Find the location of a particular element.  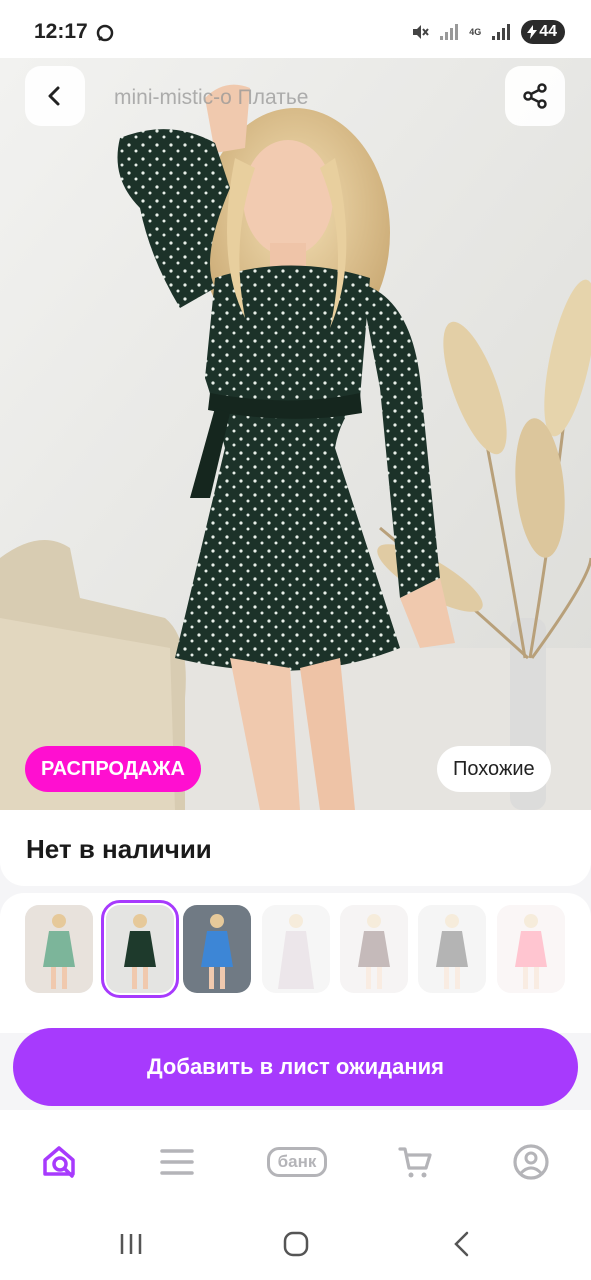

home-search-icon is located at coordinates (59, 1162).